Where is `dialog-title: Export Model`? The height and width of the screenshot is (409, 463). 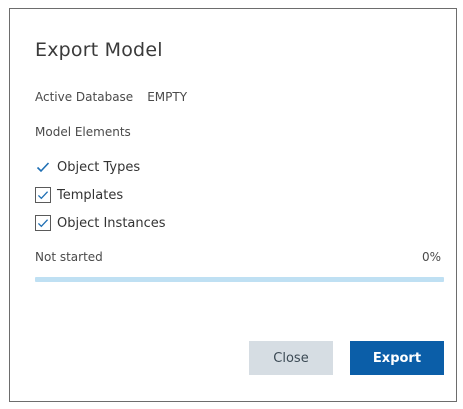
dialog-title: Export Model is located at coordinates (99, 50).